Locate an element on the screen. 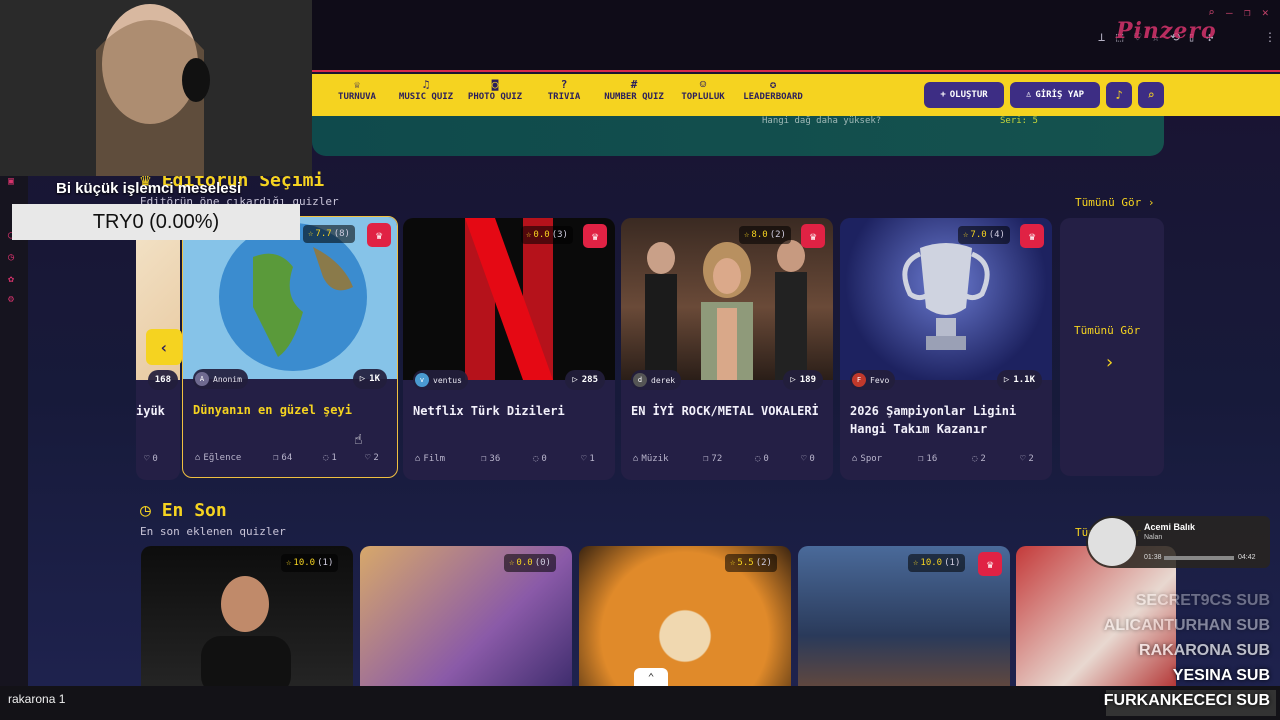 Image resolution: width=1280 pixels, height=720 pixels. album-art is located at coordinates (1112, 542).